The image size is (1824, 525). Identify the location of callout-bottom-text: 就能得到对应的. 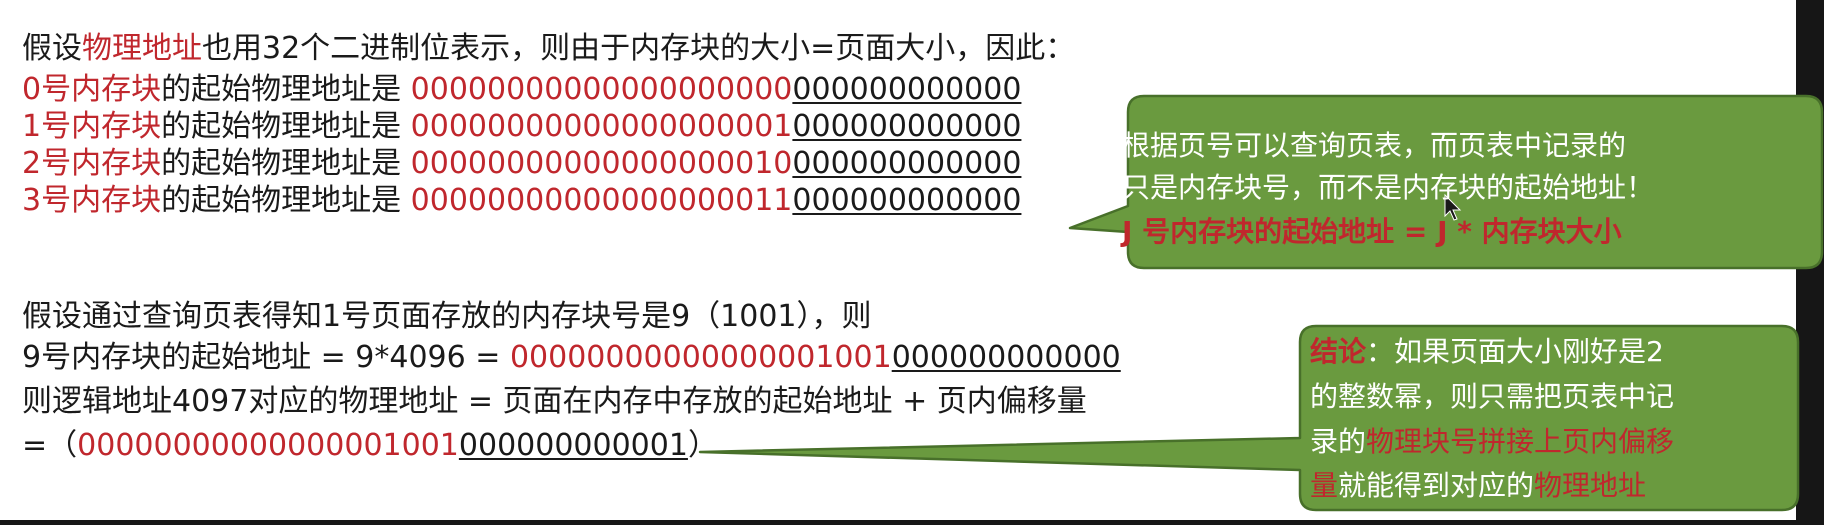
(1436, 485).